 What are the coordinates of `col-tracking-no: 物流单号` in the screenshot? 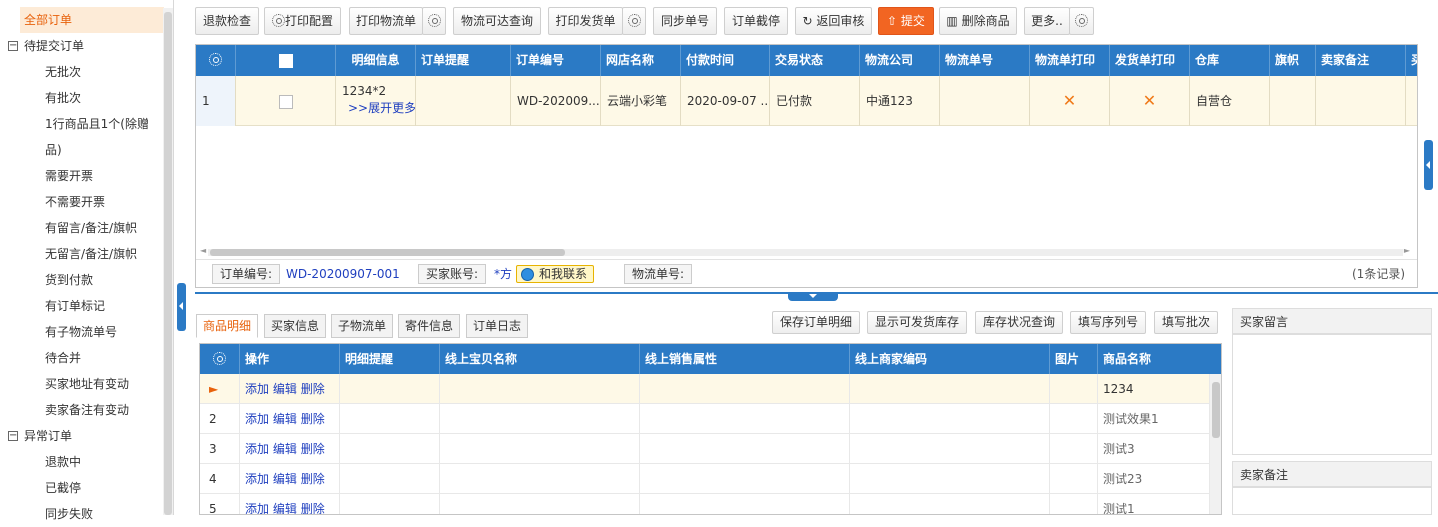 It's located at (985, 60).